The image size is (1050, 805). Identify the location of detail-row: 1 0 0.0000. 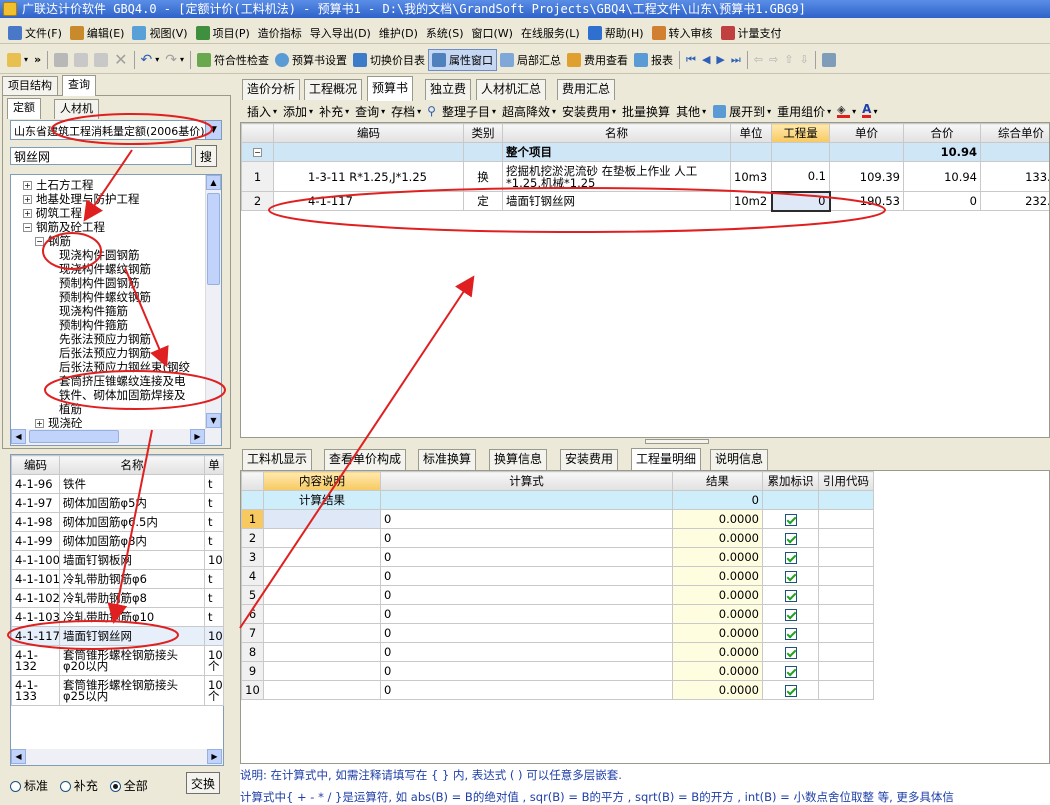
(557, 519).